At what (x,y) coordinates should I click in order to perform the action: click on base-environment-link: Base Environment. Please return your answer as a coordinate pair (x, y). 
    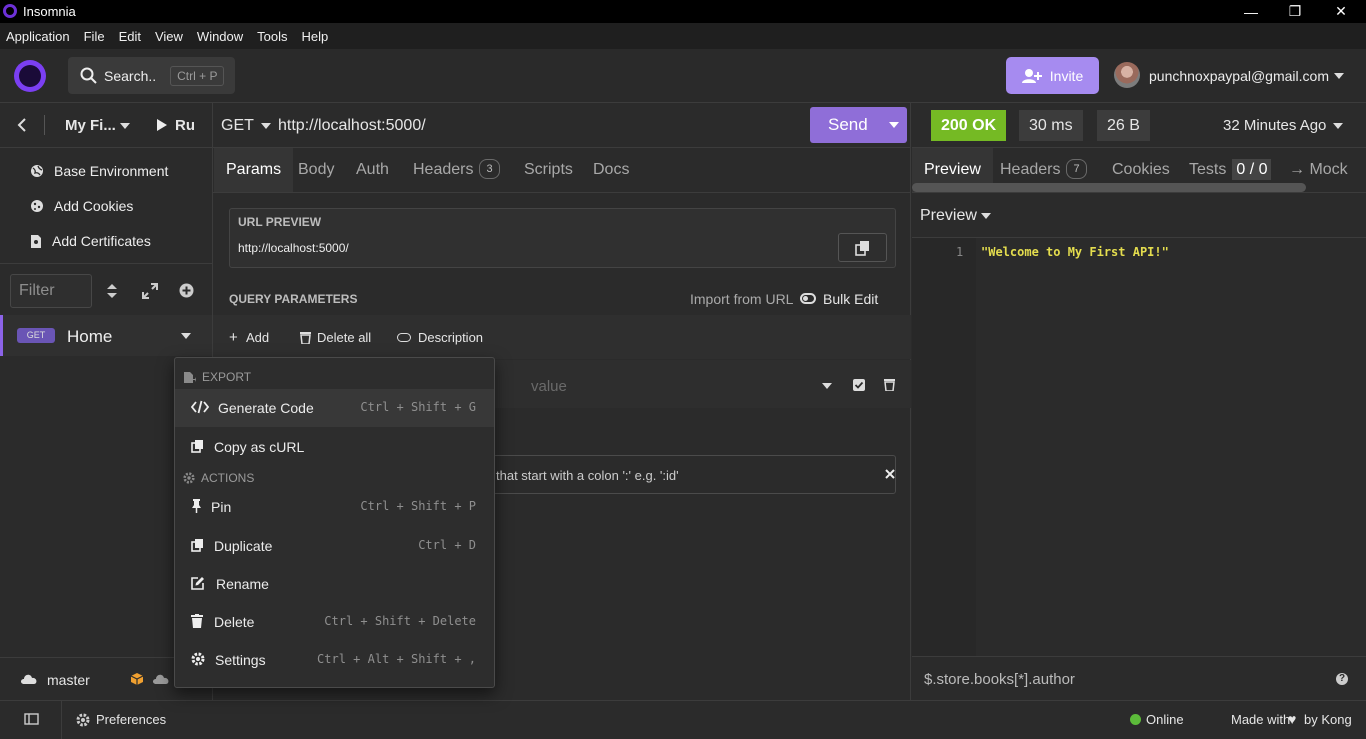
    Looking at the image, I should click on (99, 171).